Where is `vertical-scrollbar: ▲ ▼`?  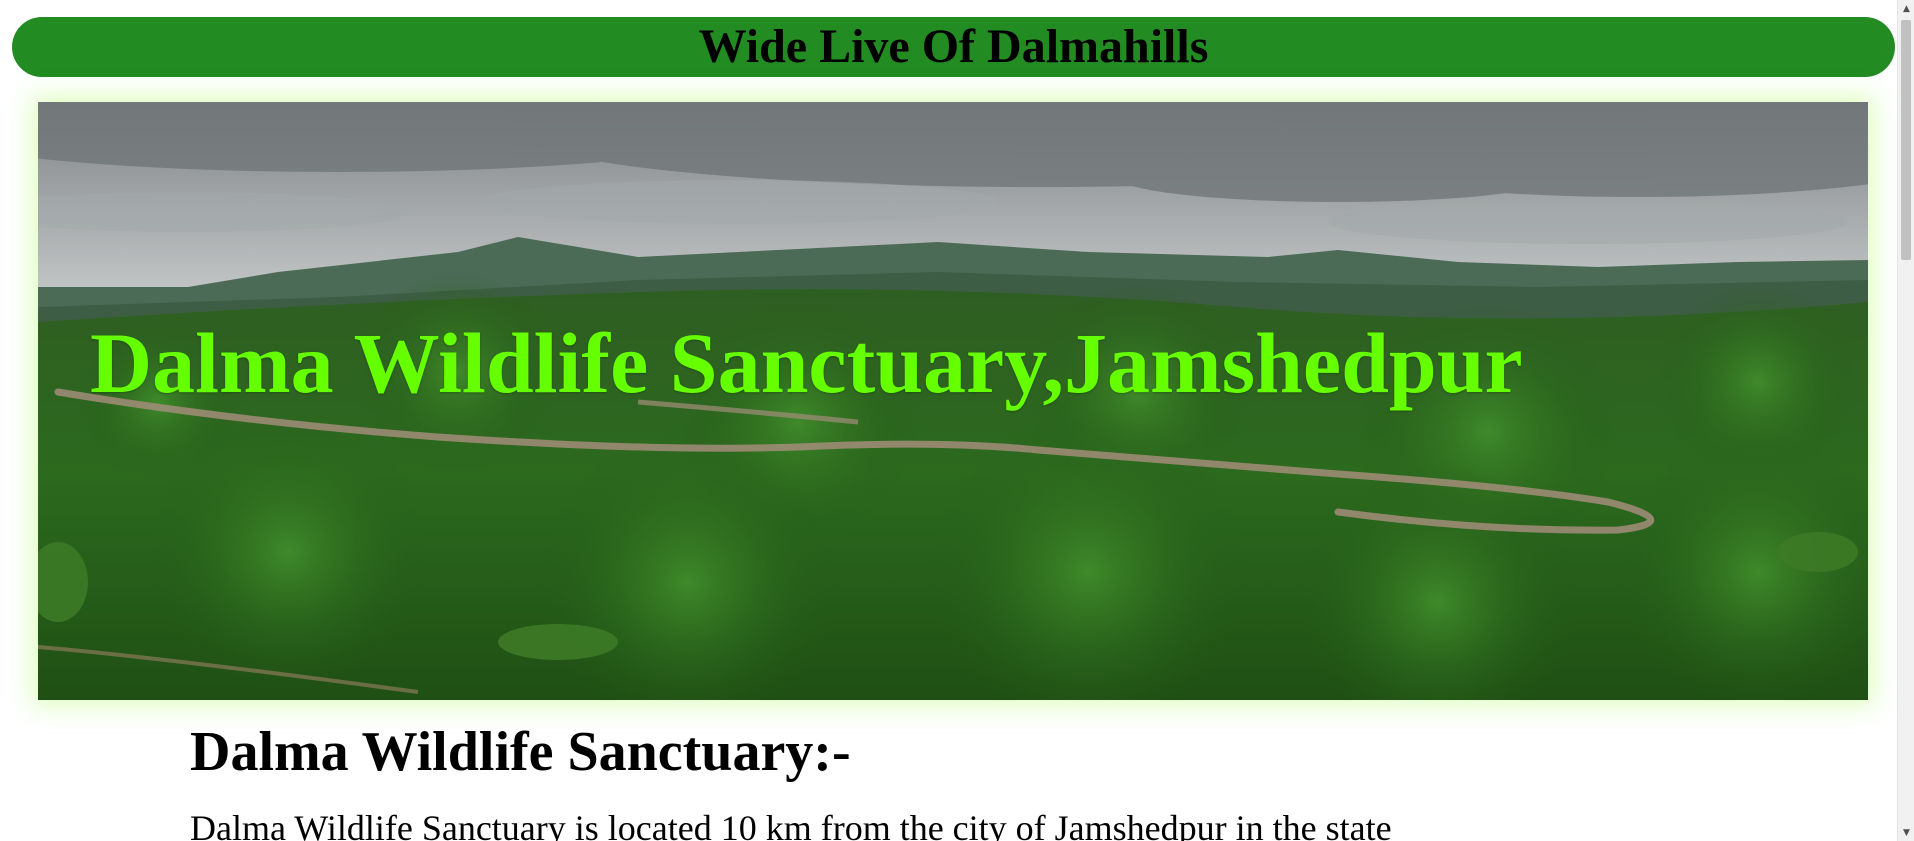
vertical-scrollbar: ▲ ▼ is located at coordinates (1905, 420).